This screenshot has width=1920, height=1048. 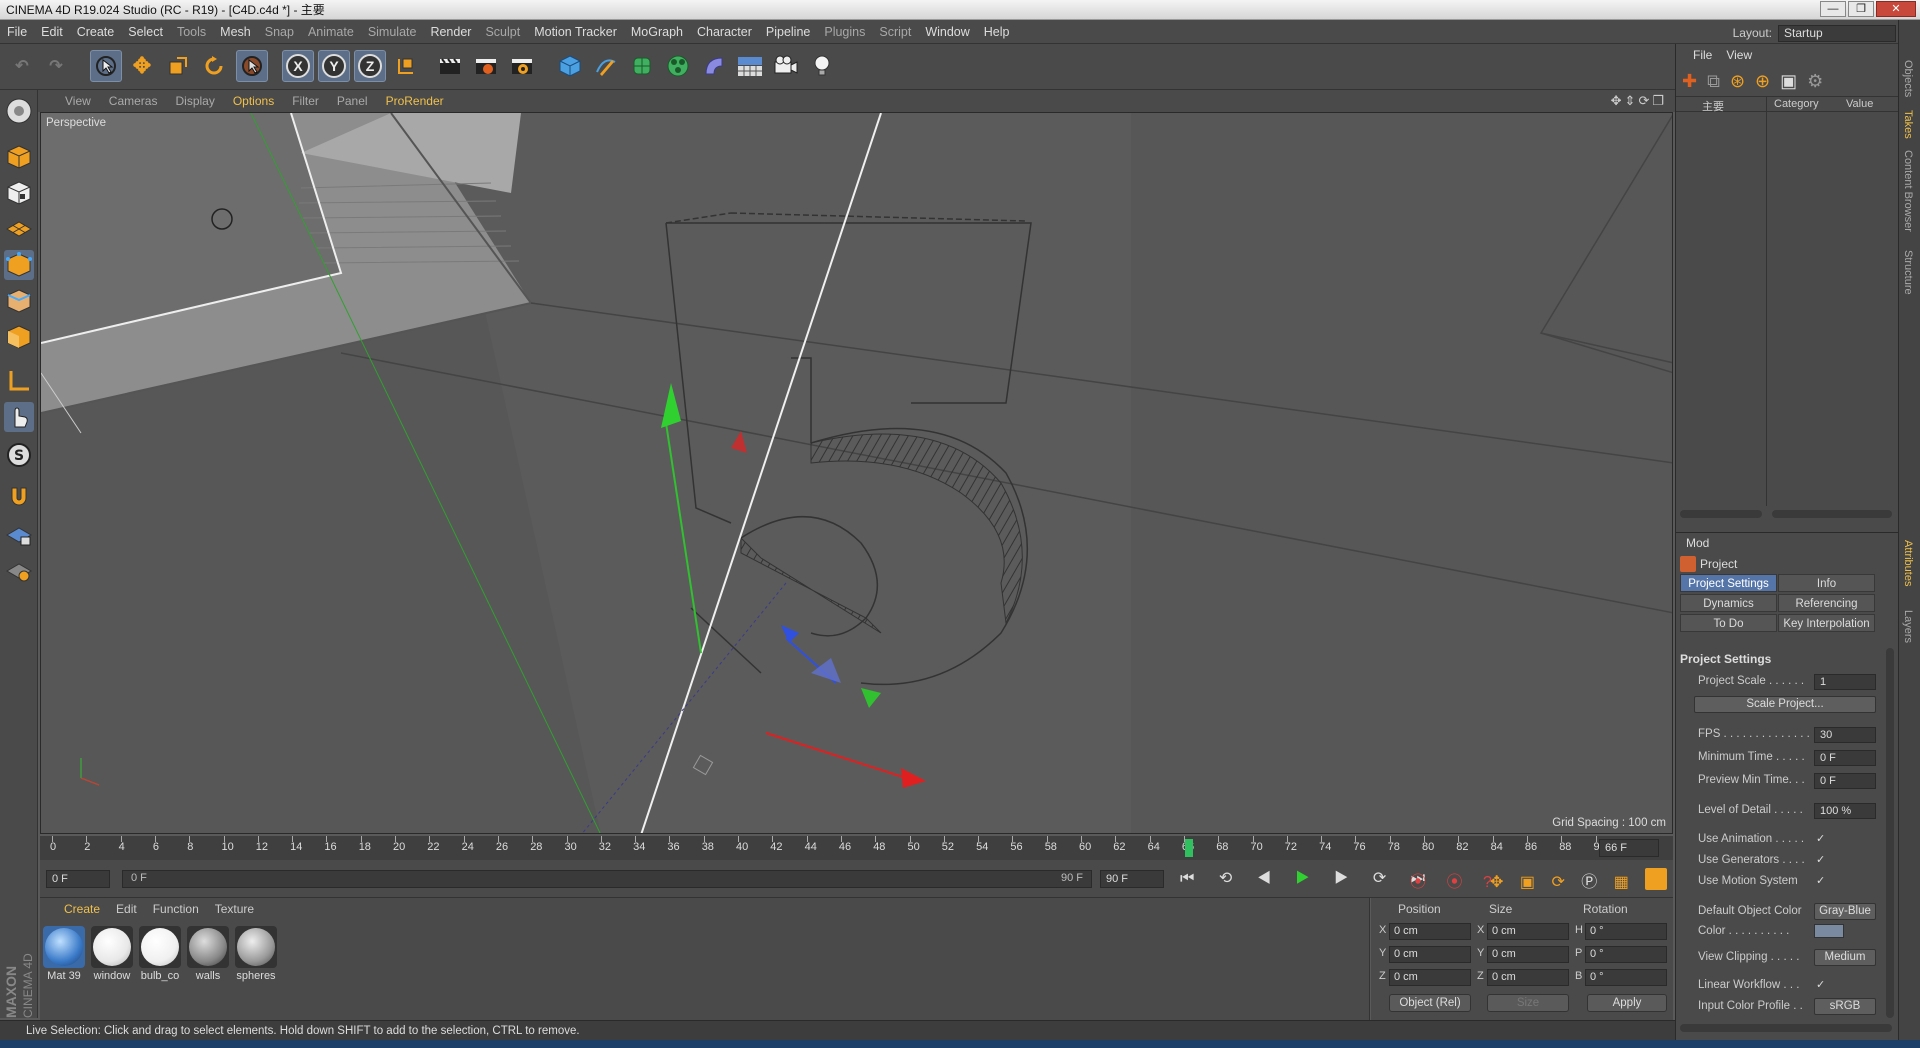 I want to click on lock-workplane-icon, so click(x=19, y=535).